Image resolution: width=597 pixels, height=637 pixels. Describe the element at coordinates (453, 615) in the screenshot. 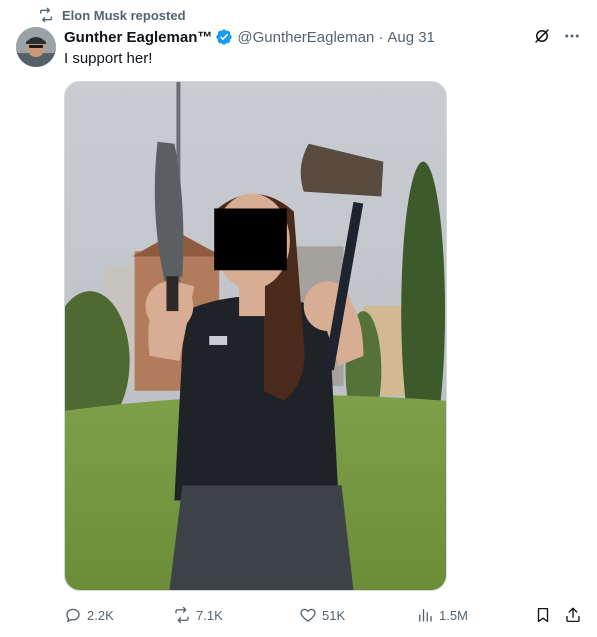

I see `view-count: 1.5M` at that location.